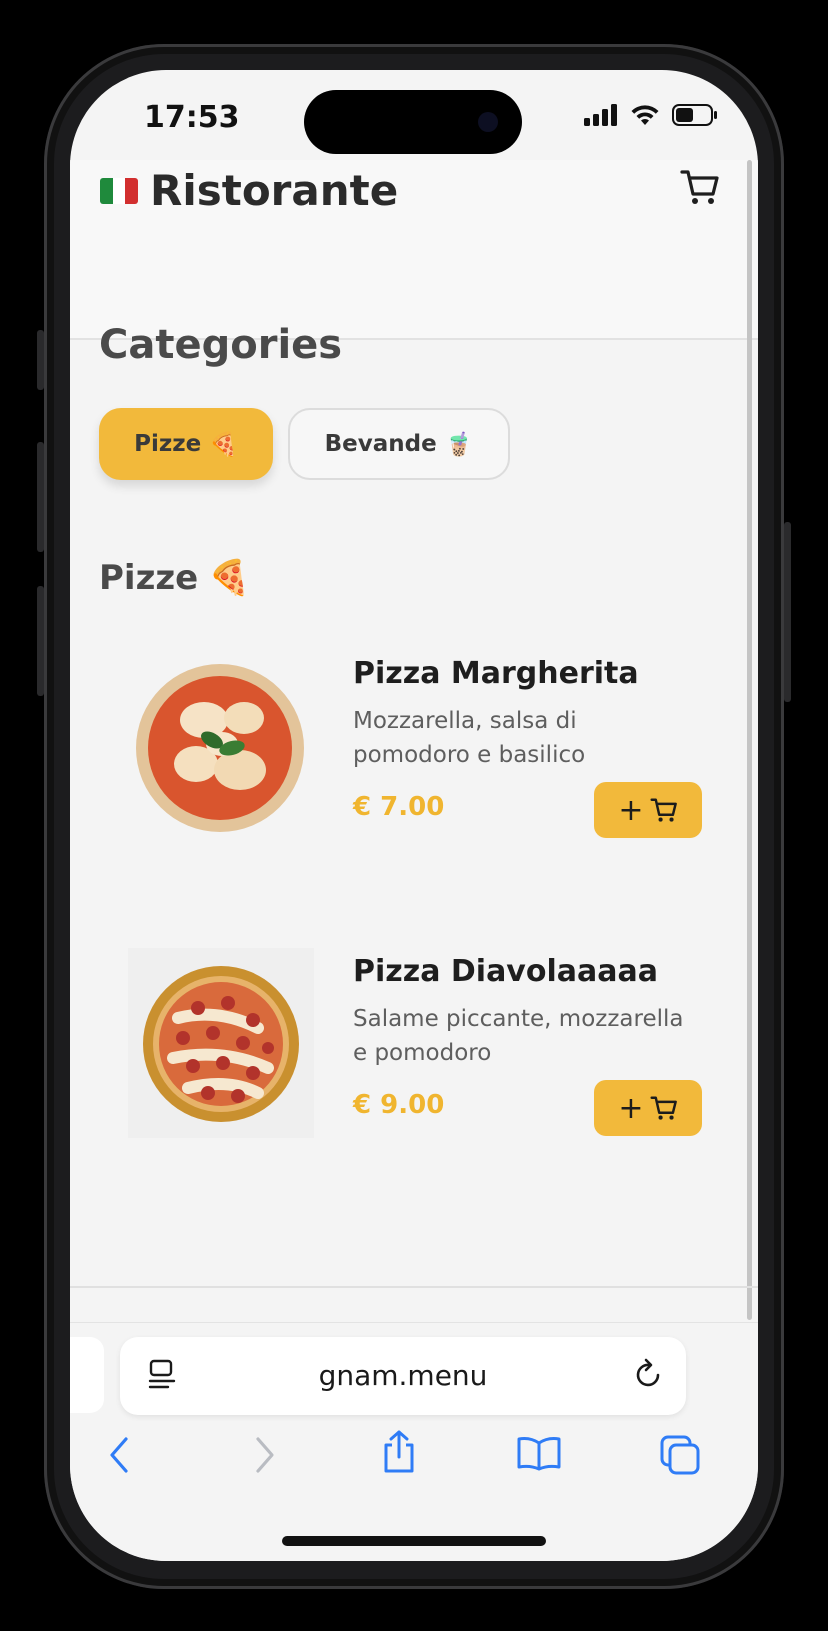 The width and height of the screenshot is (828, 1631). I want to click on forward-icon, so click(265, 1455).